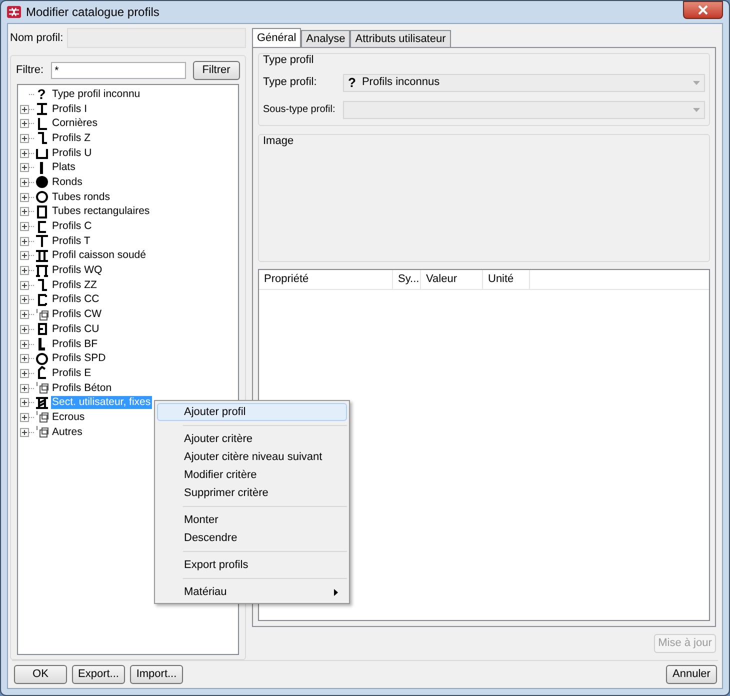 Image resolution: width=730 pixels, height=696 pixels. Describe the element at coordinates (101, 211) in the screenshot. I see `tree-item: Tubes rectangulaires` at that location.